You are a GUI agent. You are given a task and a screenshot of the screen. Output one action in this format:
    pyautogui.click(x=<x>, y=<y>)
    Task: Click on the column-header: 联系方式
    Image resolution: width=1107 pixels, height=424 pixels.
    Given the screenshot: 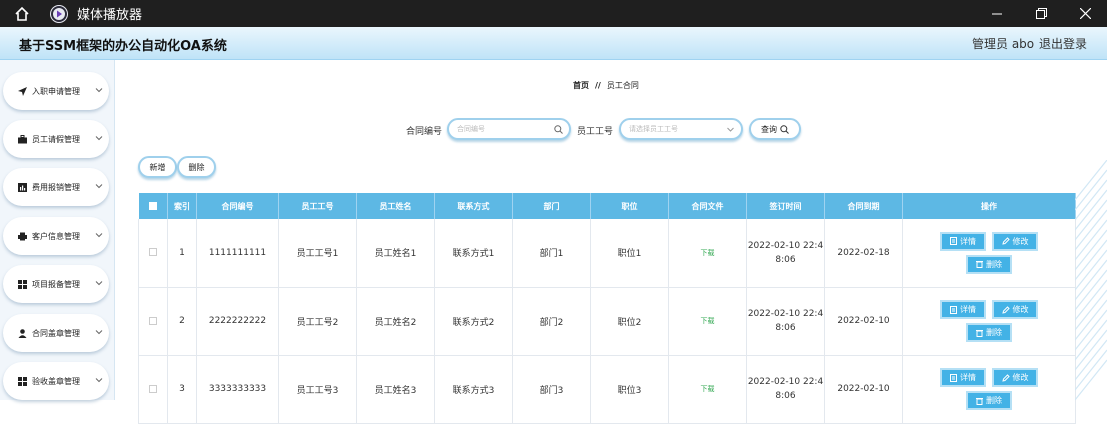 What is the action you would take?
    pyautogui.click(x=473, y=206)
    